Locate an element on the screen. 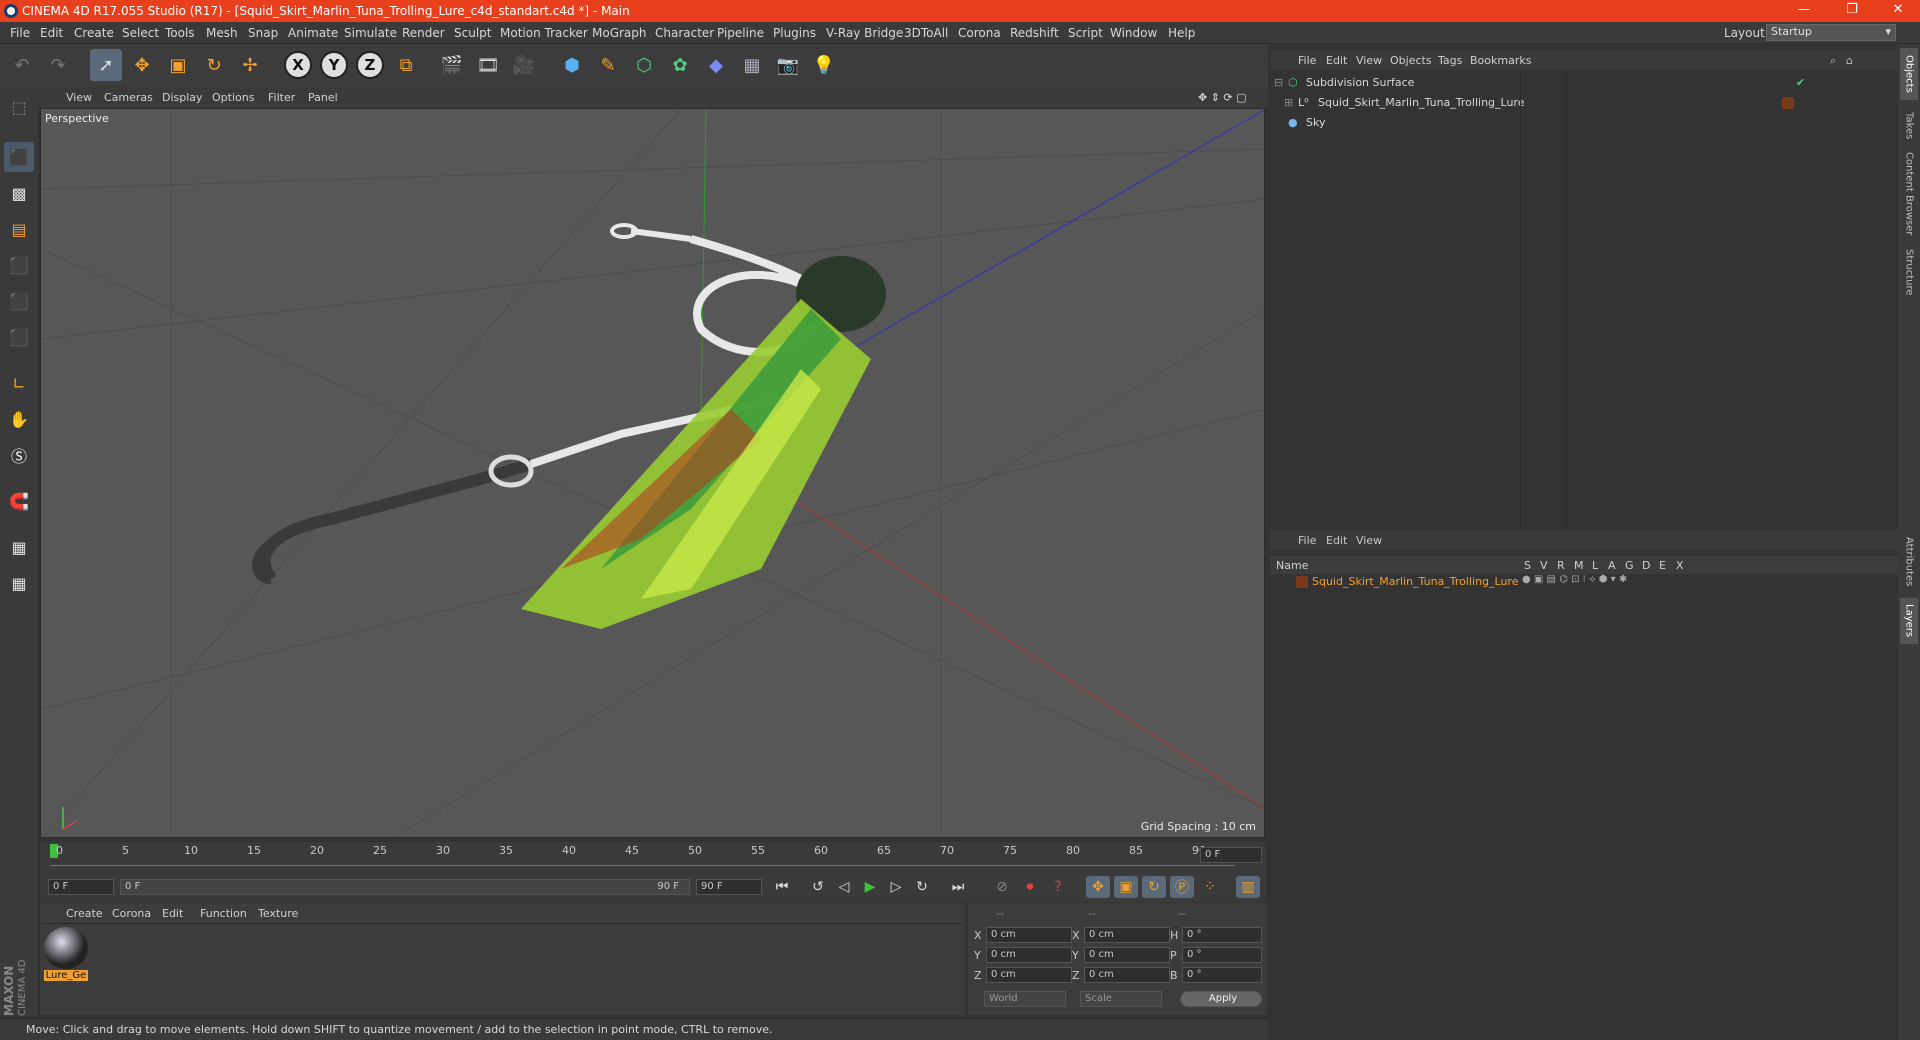 This screenshot has width=1920, height=1040. apply-button: Apply is located at coordinates (1221, 999).